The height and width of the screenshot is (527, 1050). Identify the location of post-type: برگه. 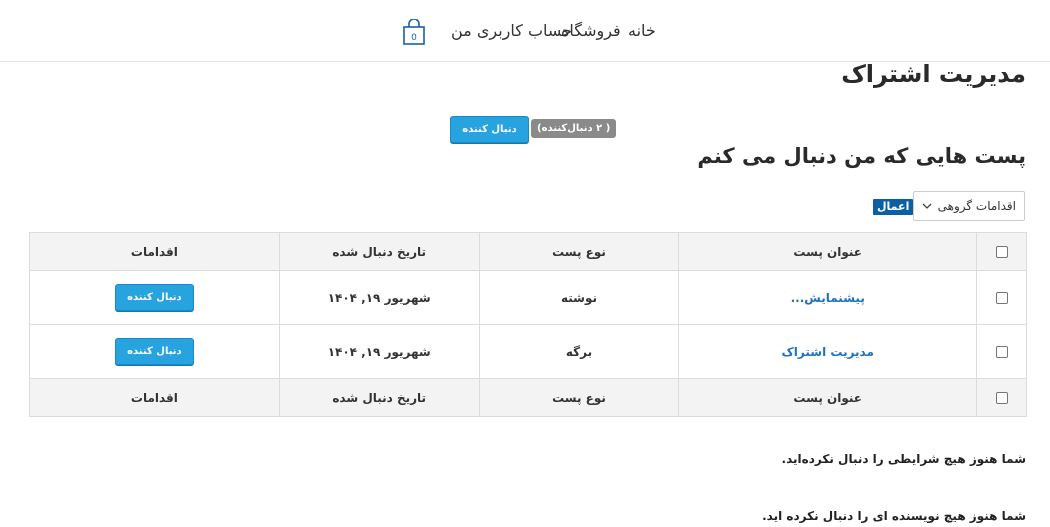
(579, 351).